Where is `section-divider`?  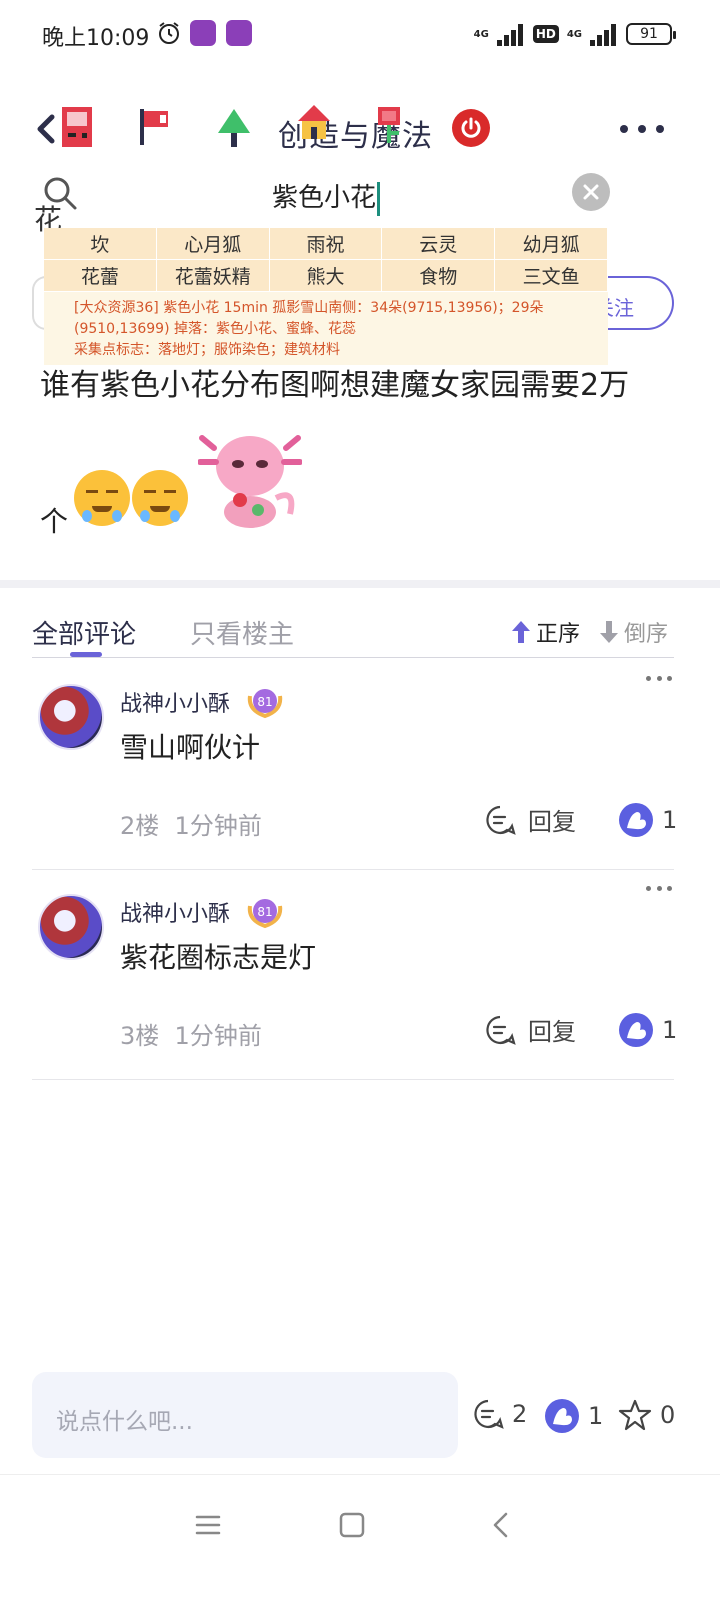
section-divider is located at coordinates (360, 584).